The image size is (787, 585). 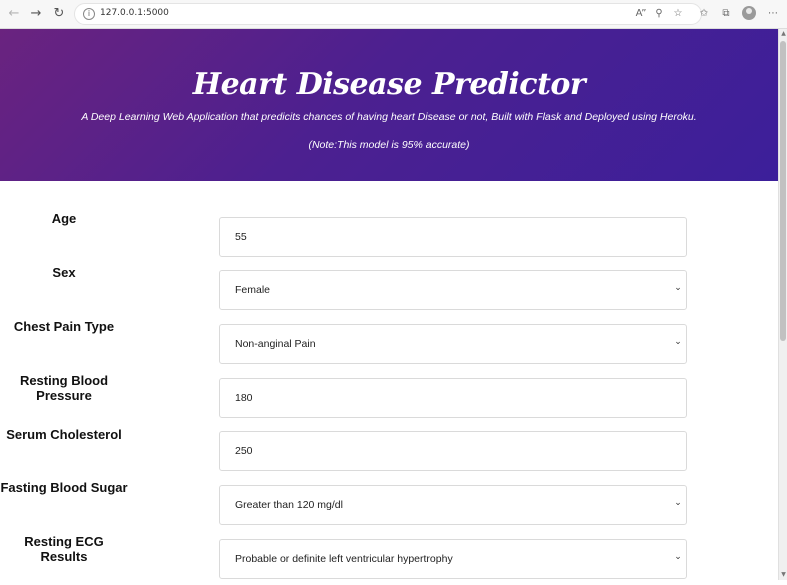 I want to click on cholesterol-label: Serum Cholesterol, so click(x=64, y=434).